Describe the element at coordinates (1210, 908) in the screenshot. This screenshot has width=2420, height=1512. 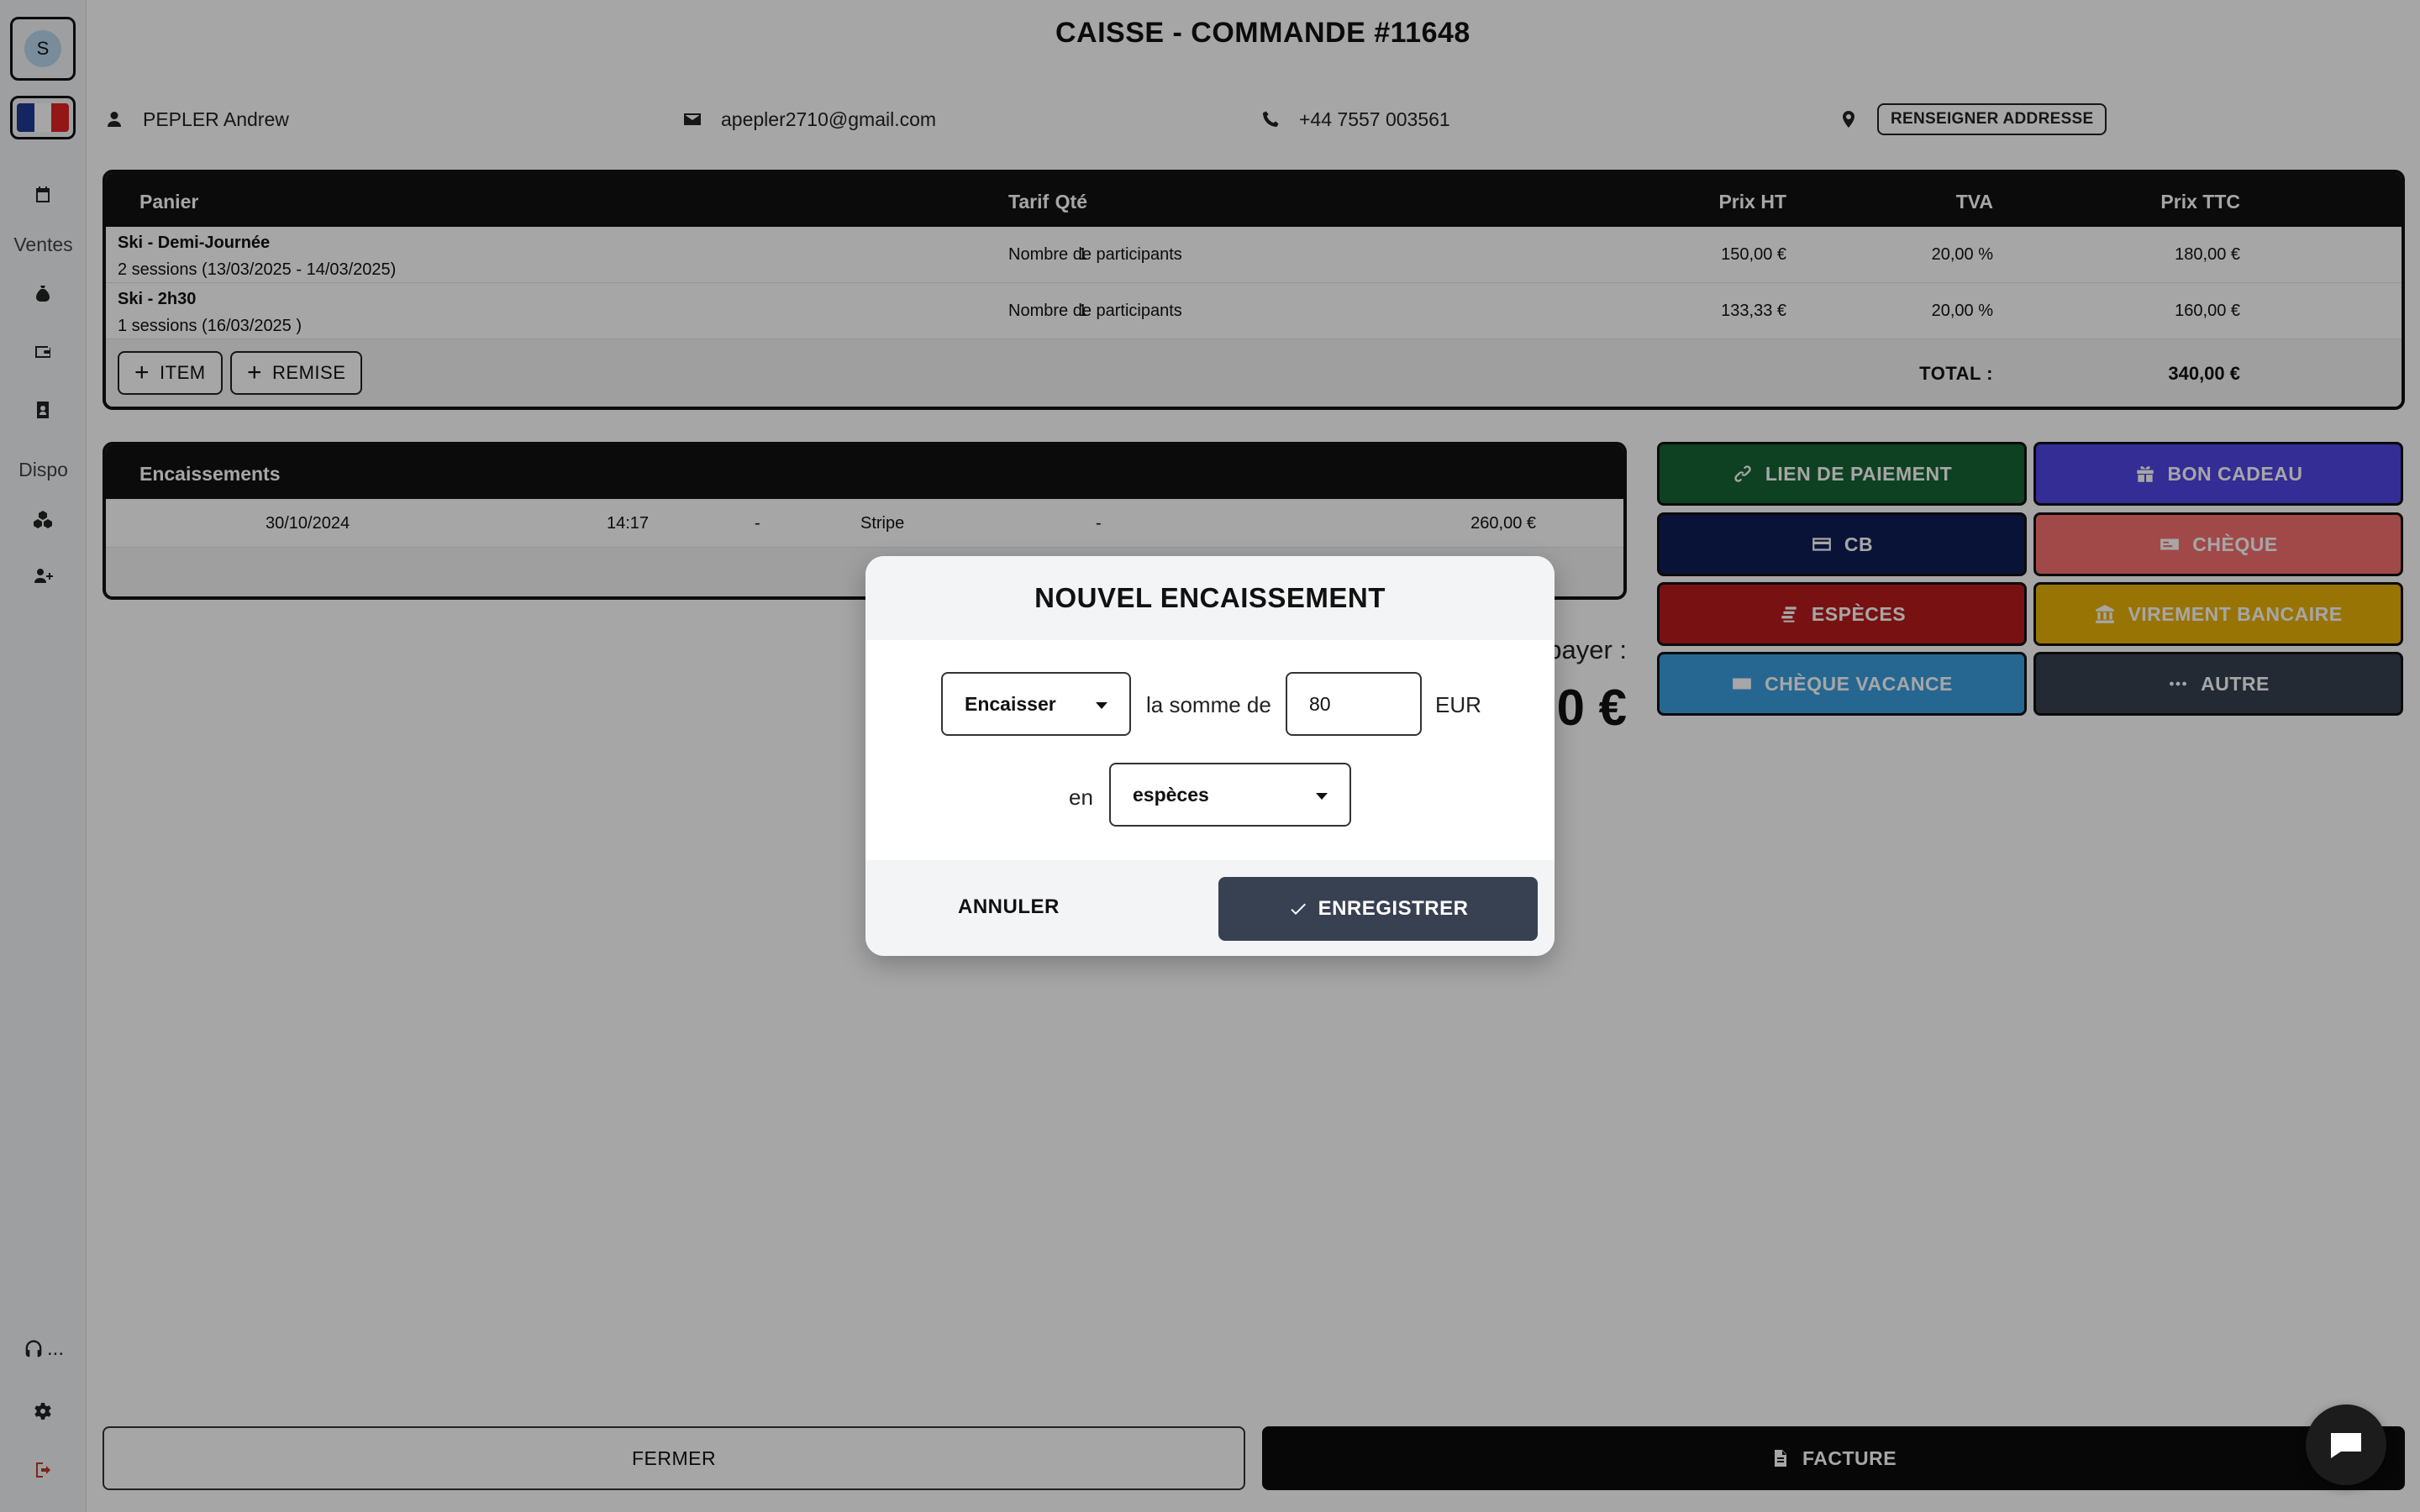
I see `modal-footer: ANNULER ENREGISTRER` at that location.